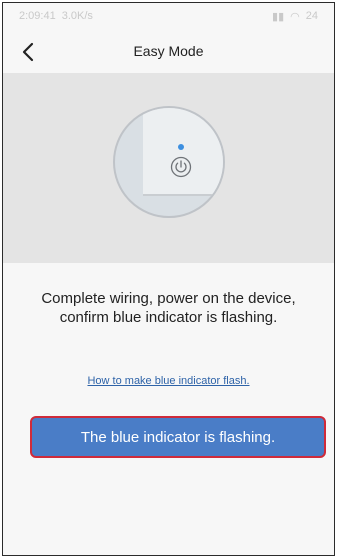  I want to click on signal-icon: ▮▮, so click(278, 16).